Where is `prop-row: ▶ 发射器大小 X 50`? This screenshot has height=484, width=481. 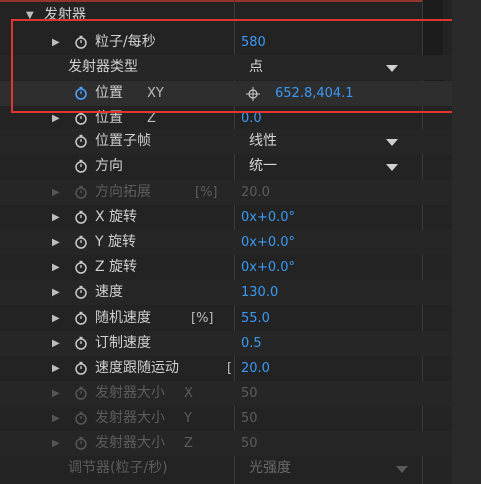
prop-row: ▶ 发射器大小 X 50 is located at coordinates (226, 393).